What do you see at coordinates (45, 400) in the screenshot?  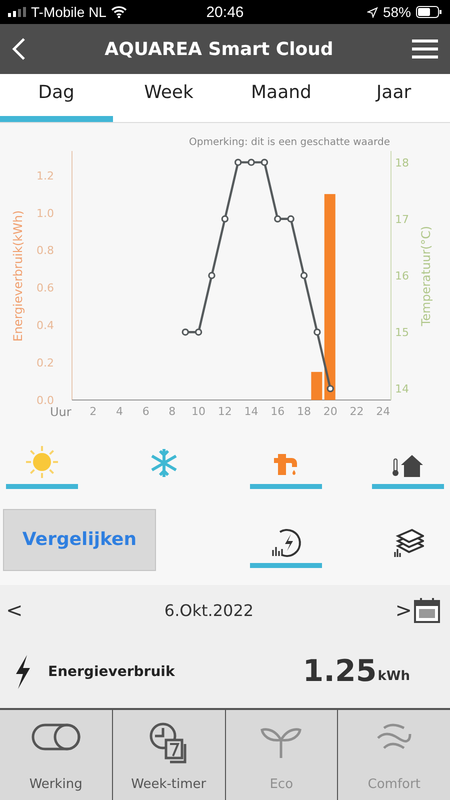 I see `y-tick-label: 0.0` at bounding box center [45, 400].